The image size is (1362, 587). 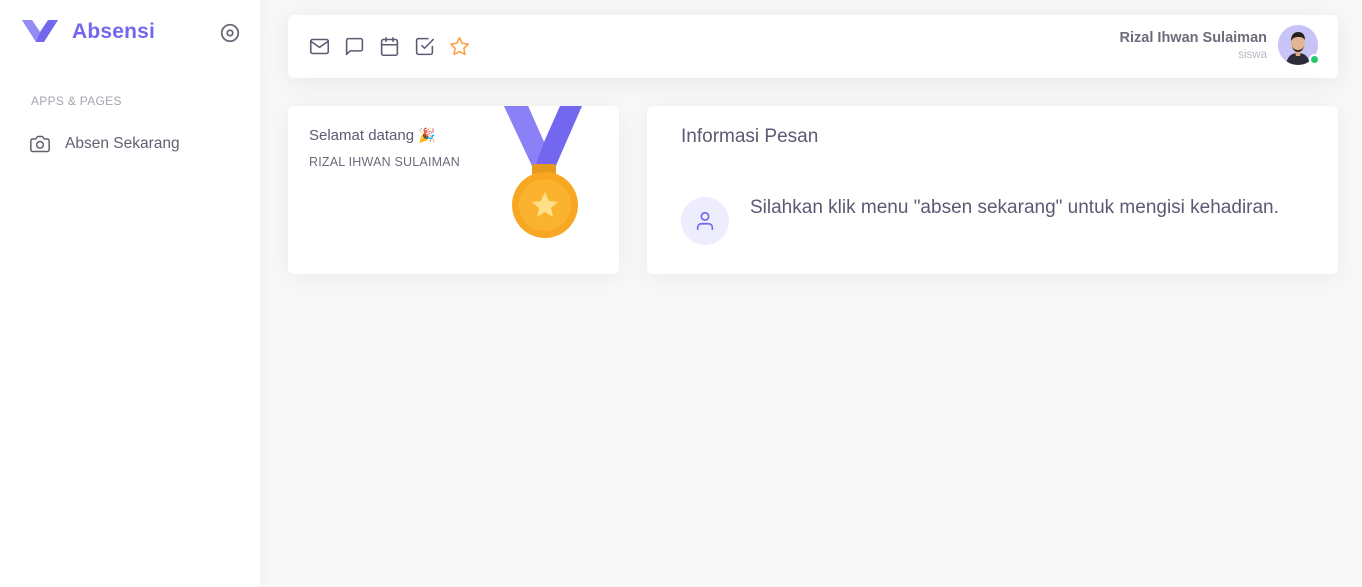 What do you see at coordinates (750, 136) in the screenshot?
I see `info-card-title: Informasi Pesan` at bounding box center [750, 136].